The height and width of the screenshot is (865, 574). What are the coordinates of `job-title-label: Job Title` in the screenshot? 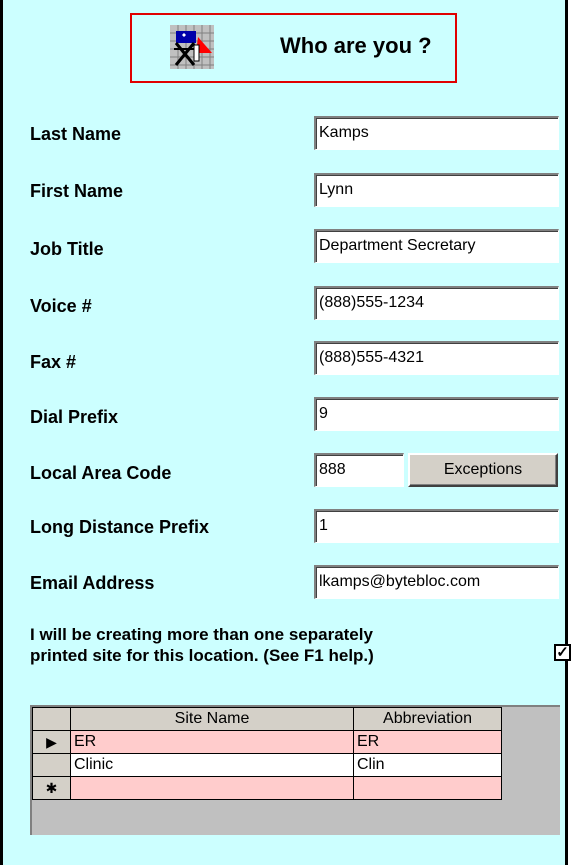 It's located at (67, 249).